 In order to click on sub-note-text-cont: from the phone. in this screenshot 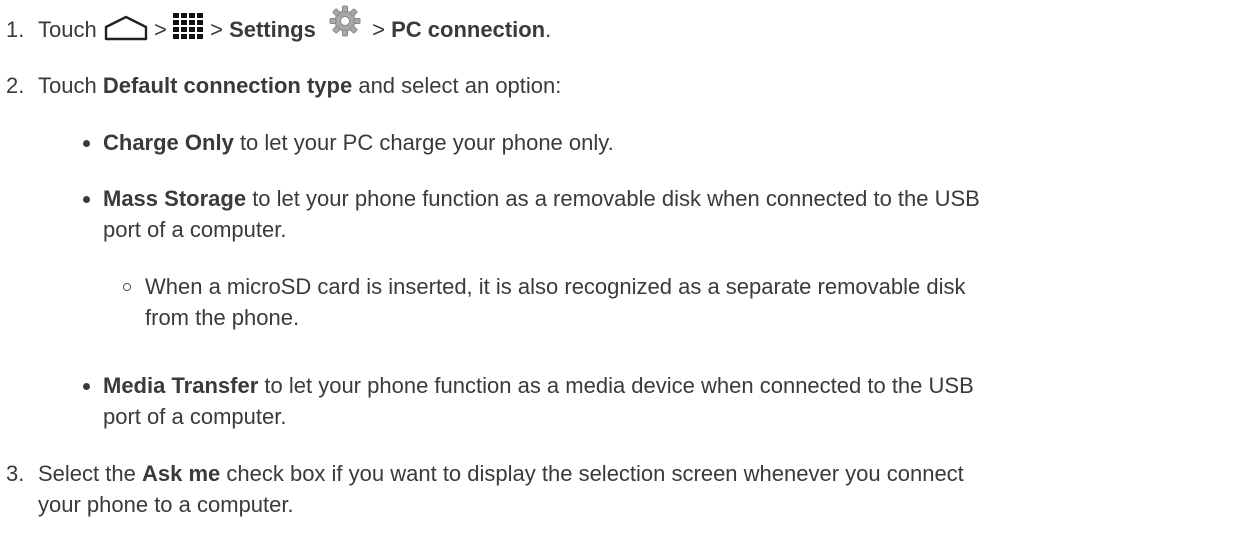, I will do `click(222, 317)`.